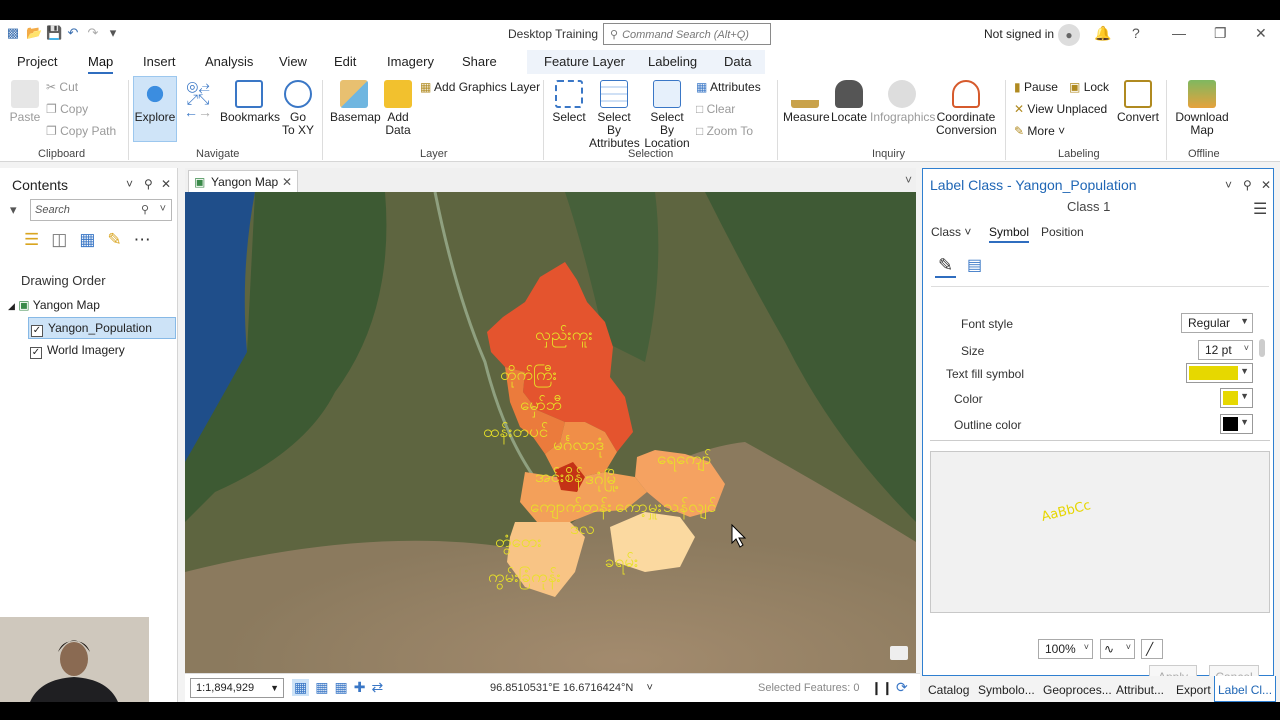 This screenshot has width=1280, height=720. What do you see at coordinates (1089, 87) in the screenshot?
I see `lock-button: ▣ Lock` at bounding box center [1089, 87].